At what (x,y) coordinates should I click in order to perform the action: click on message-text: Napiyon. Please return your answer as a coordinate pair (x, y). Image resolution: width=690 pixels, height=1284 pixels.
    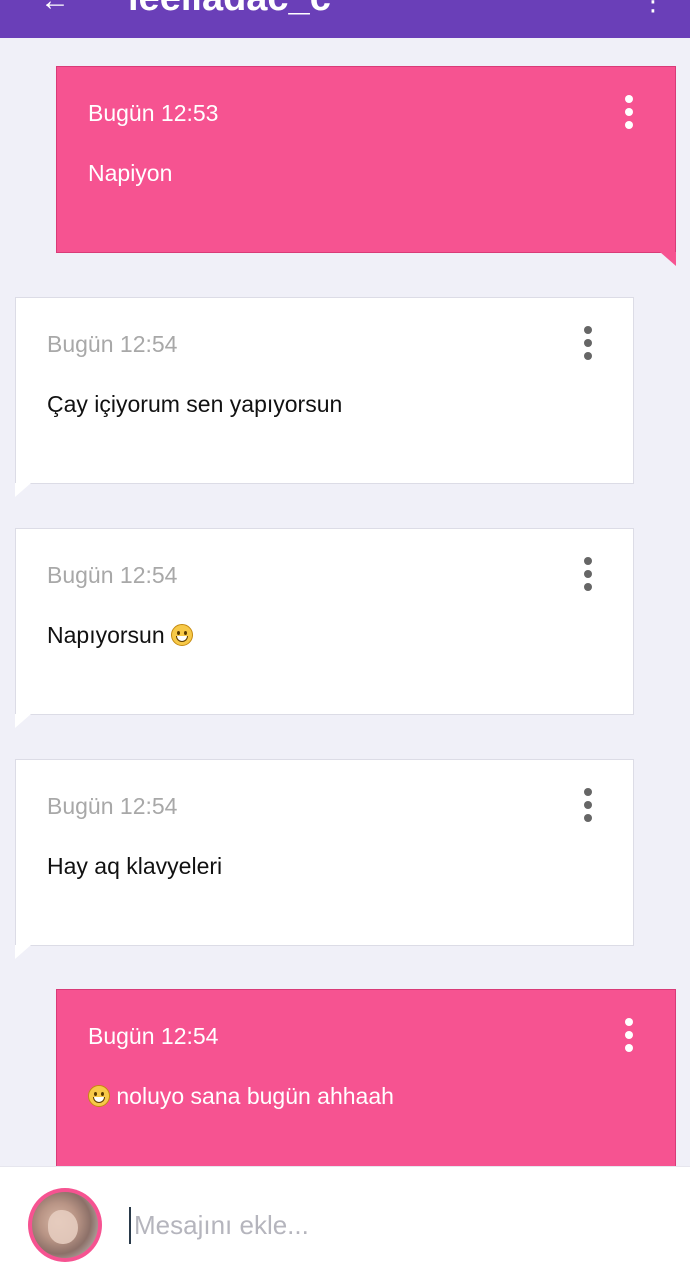
    Looking at the image, I should click on (130, 173).